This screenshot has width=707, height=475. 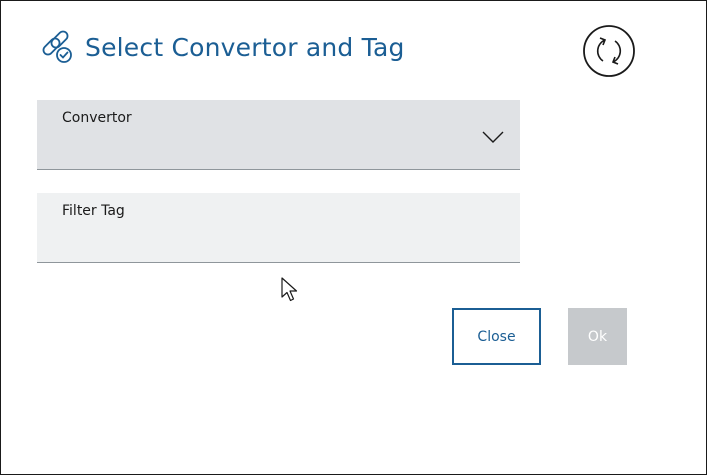 I want to click on convertor-label: Convertor, so click(x=97, y=118).